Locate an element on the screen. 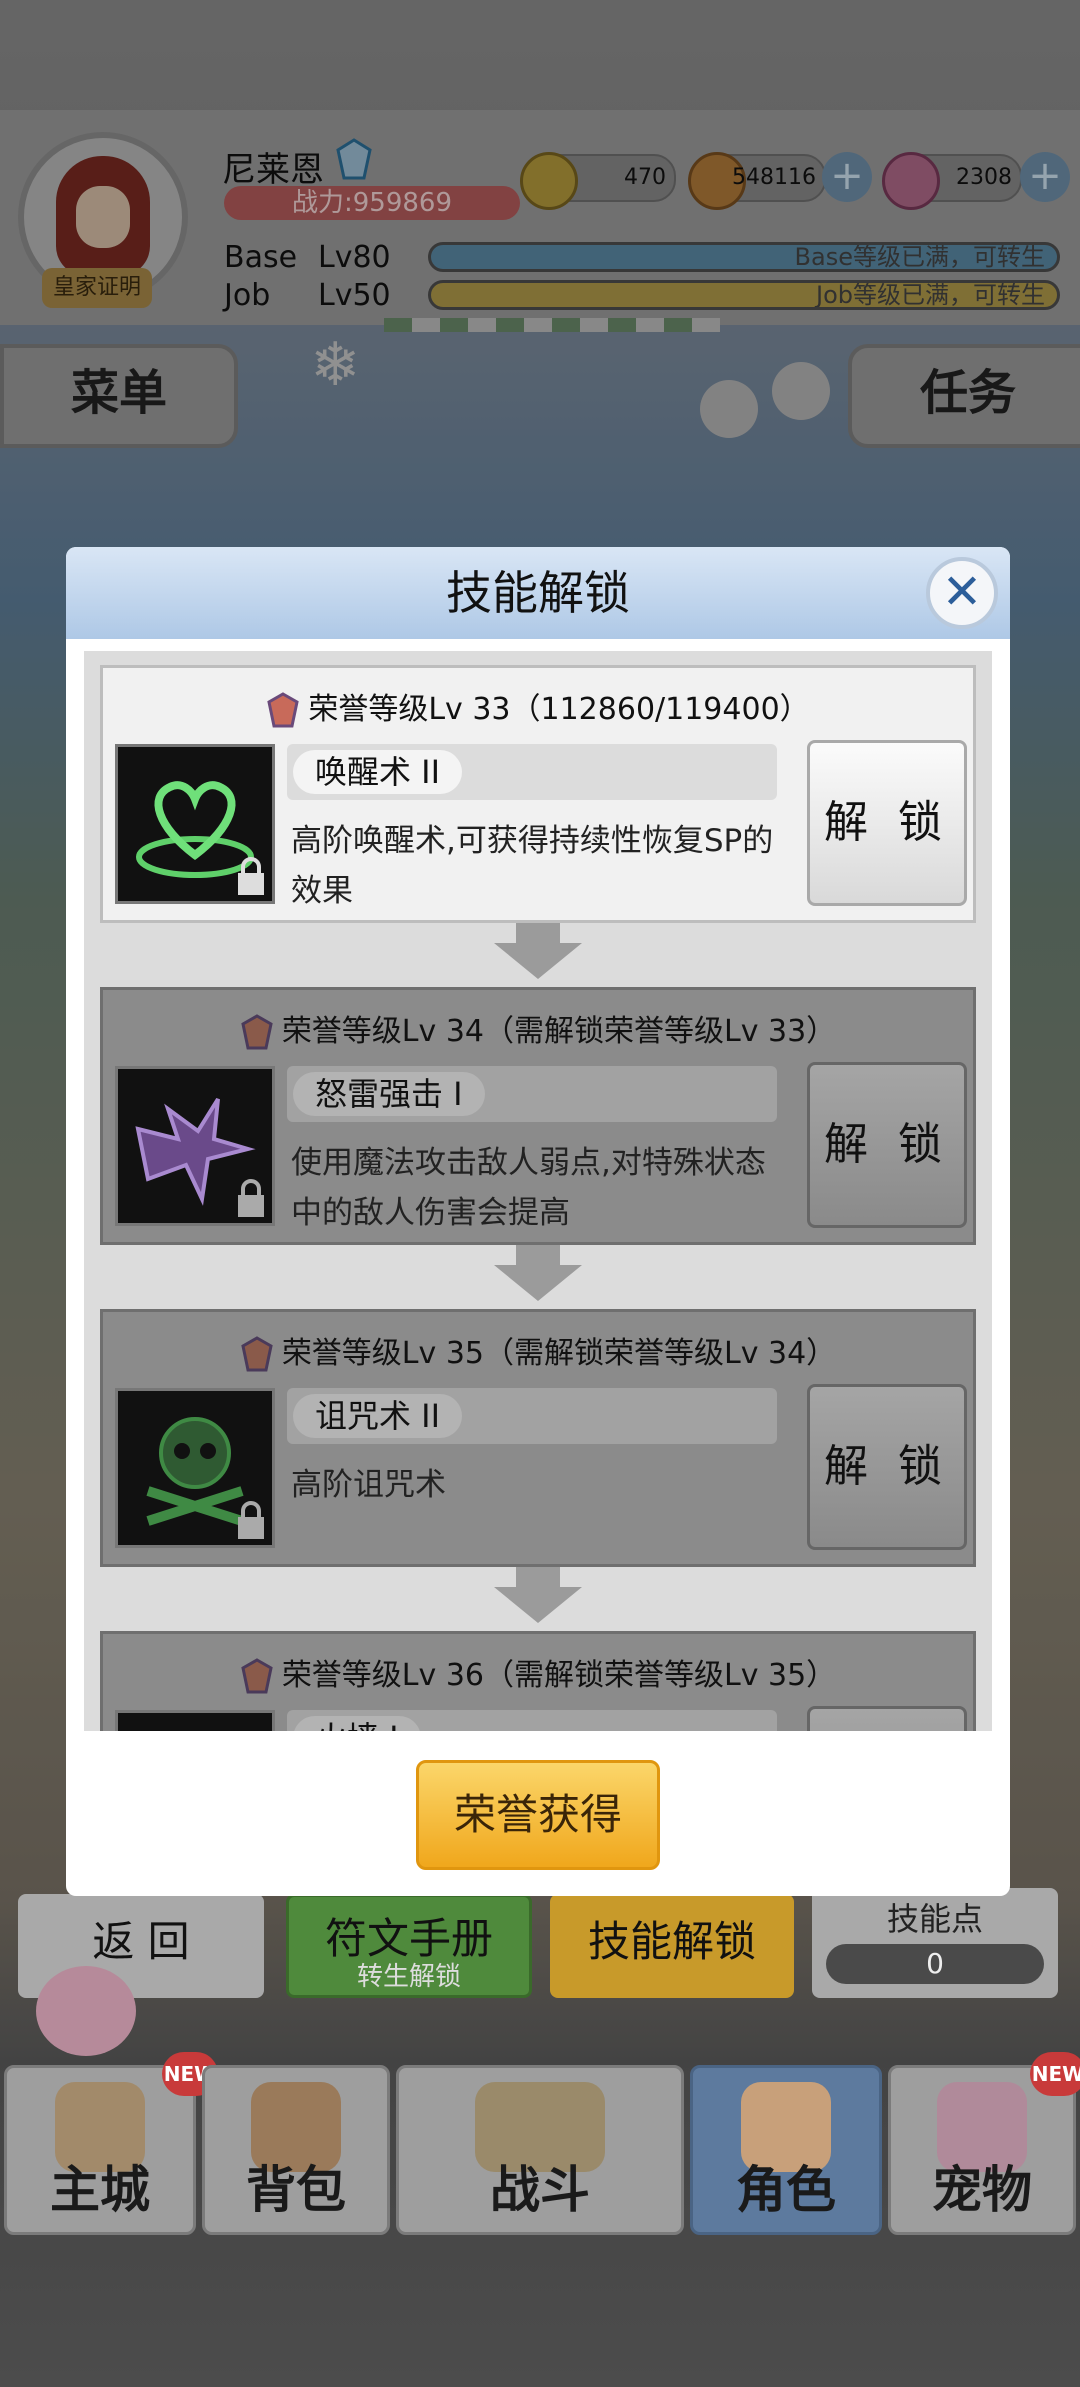 The height and width of the screenshot is (2387, 1080). nav-character: 角色 is located at coordinates (786, 2150).